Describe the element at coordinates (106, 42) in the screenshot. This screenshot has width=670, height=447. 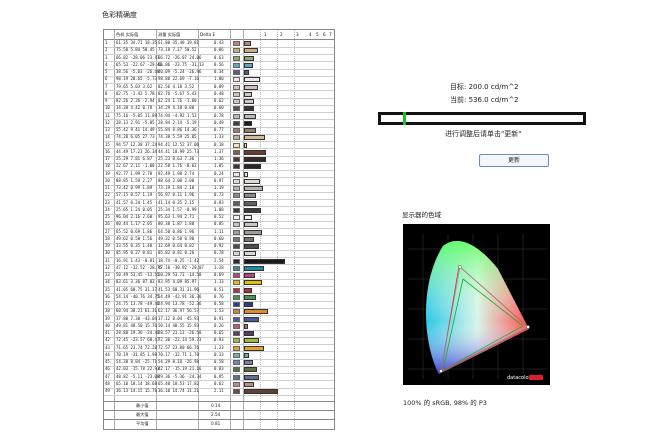
I see `row-id: 1` at that location.